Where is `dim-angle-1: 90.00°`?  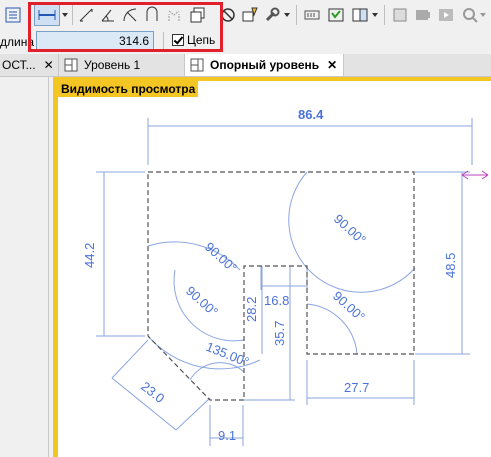 dim-angle-1: 90.00° is located at coordinates (350, 229).